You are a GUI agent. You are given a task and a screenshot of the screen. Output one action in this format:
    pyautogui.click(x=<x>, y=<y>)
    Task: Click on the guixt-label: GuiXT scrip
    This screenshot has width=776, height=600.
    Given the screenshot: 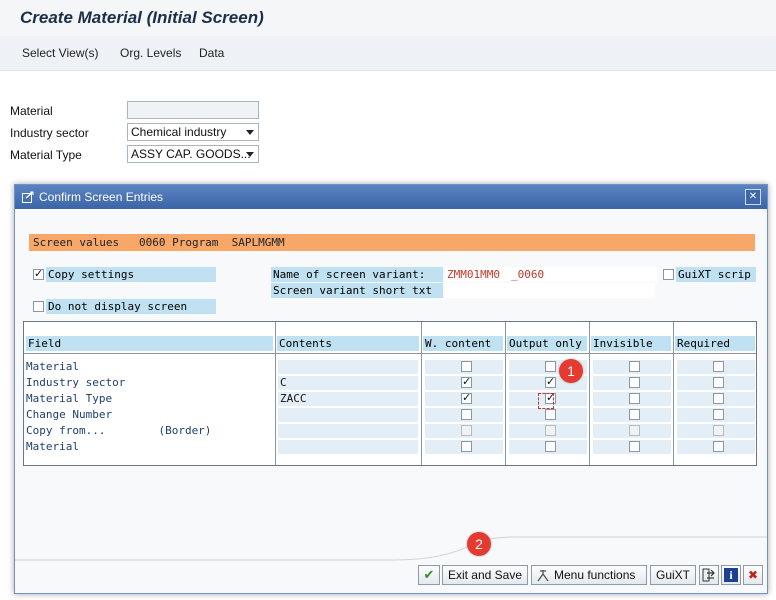 What is the action you would take?
    pyautogui.click(x=716, y=274)
    